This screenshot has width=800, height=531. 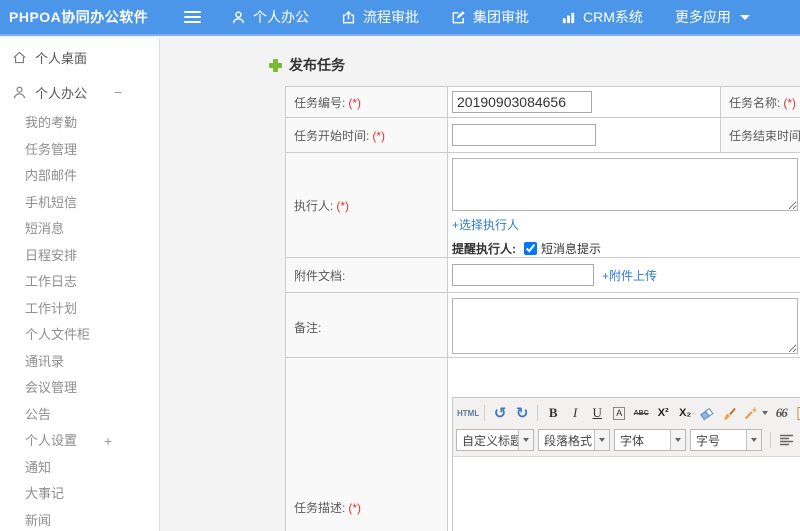 I want to click on sidebar-item-memorabilia: 大事记, so click(x=79, y=494).